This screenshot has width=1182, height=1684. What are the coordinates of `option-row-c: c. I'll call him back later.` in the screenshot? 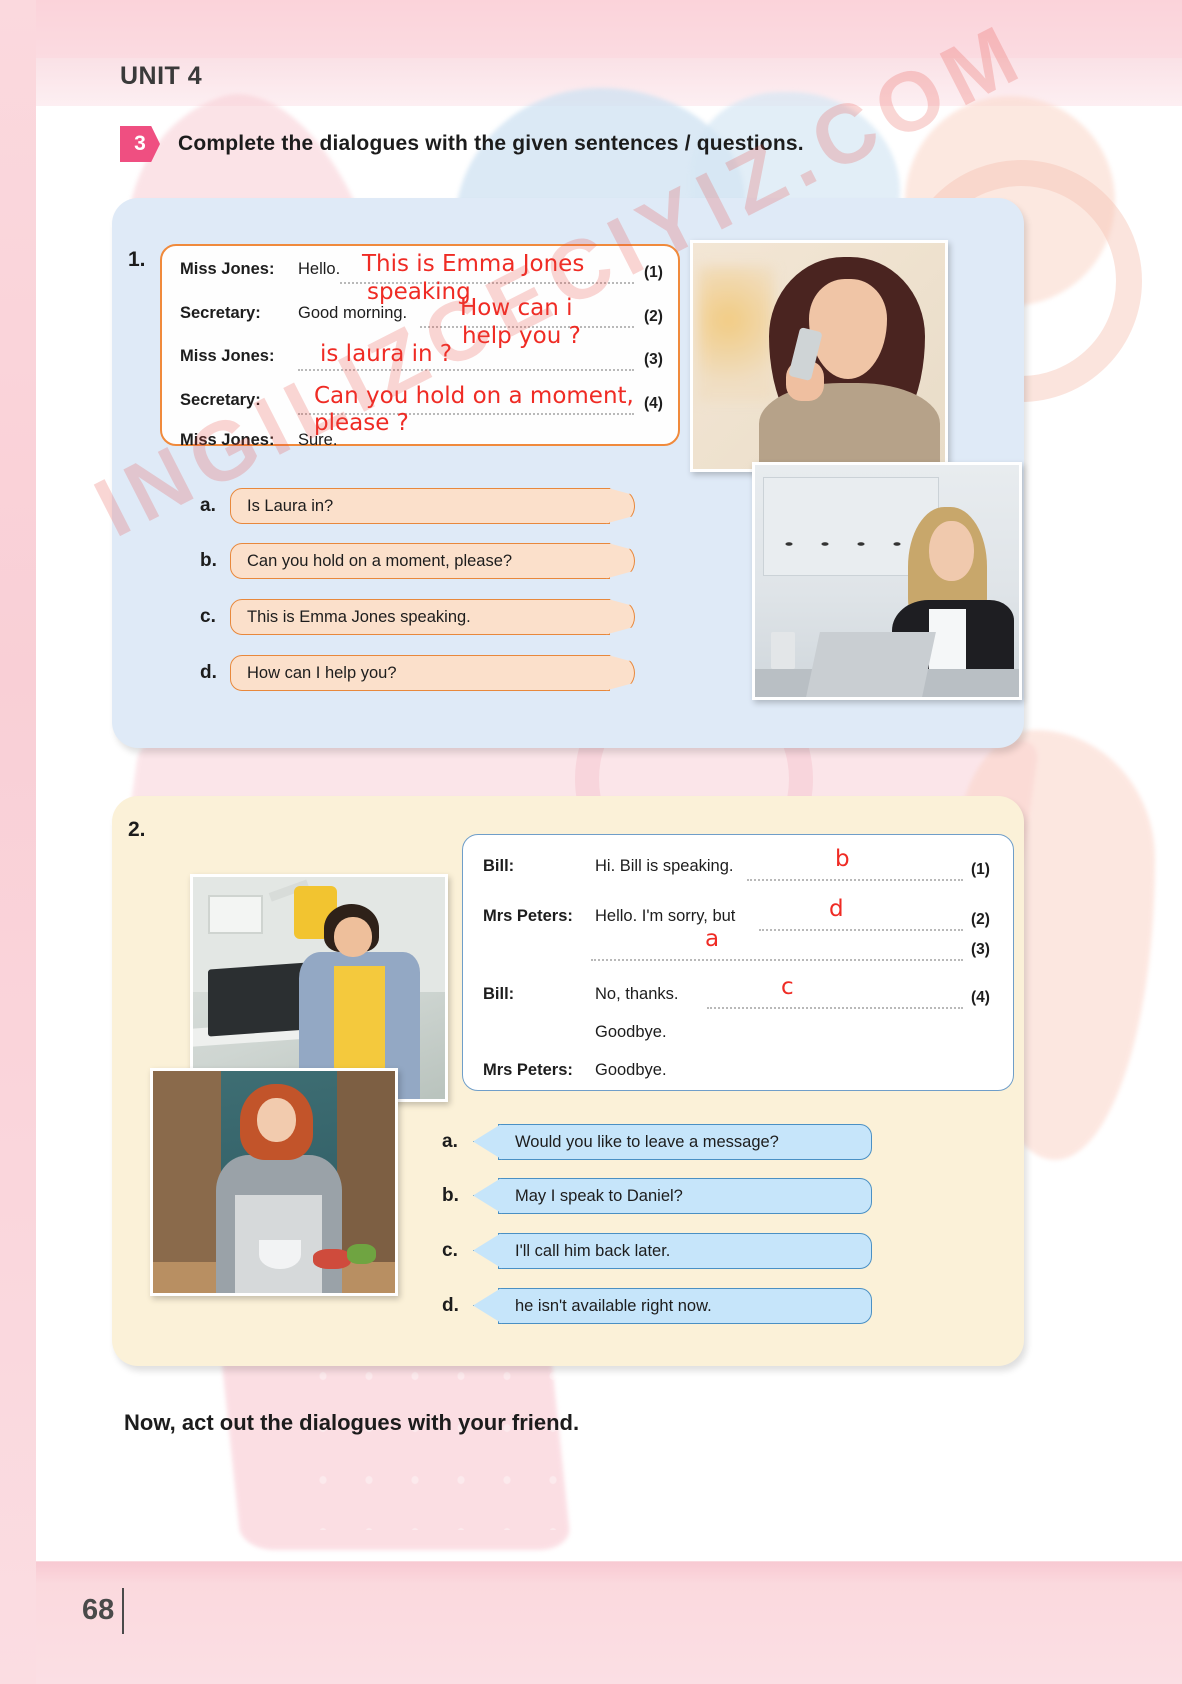 It's located at (657, 1251).